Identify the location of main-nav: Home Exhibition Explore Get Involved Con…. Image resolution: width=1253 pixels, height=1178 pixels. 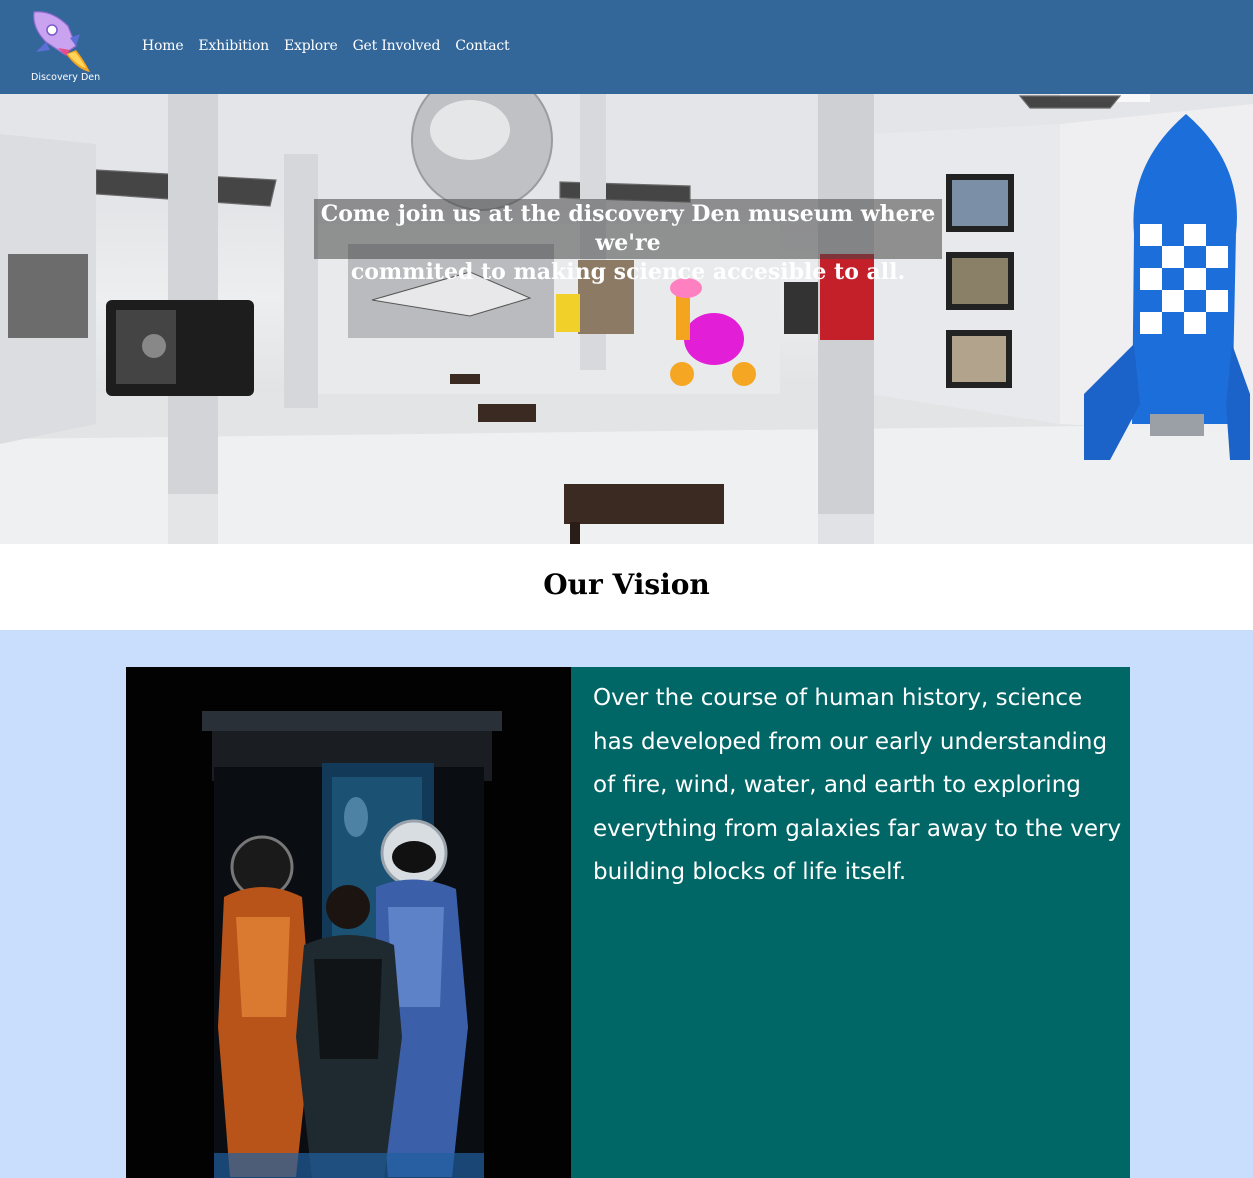
(333, 46).